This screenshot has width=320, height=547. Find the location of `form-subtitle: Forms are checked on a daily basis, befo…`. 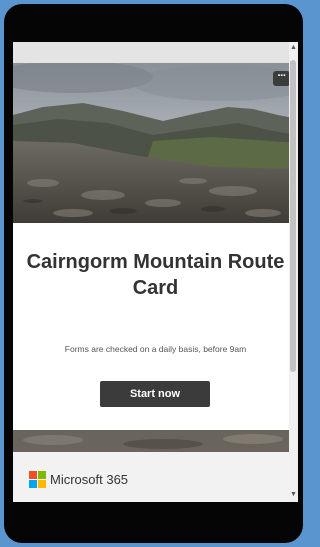

form-subtitle: Forms are checked on a daily basis, befo… is located at coordinates (155, 349).